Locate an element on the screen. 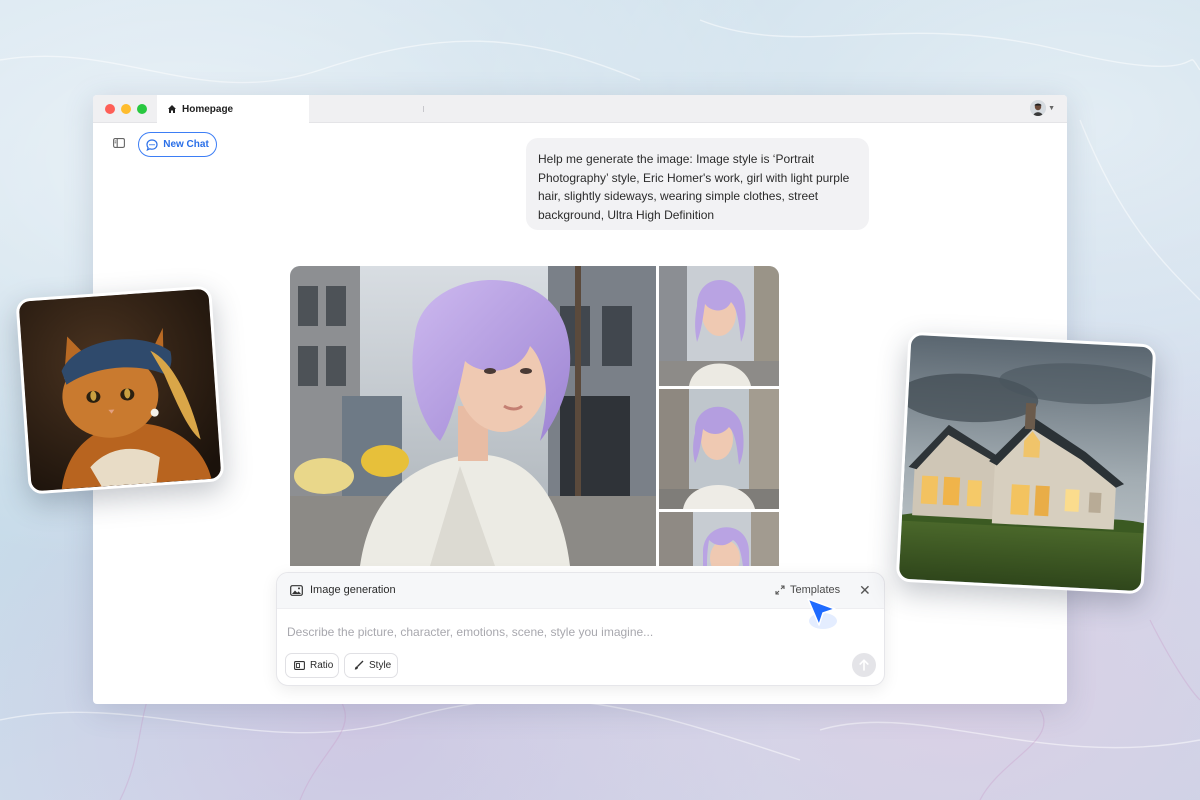 The height and width of the screenshot is (800, 1200). templates-button: Templates is located at coordinates (807, 590).